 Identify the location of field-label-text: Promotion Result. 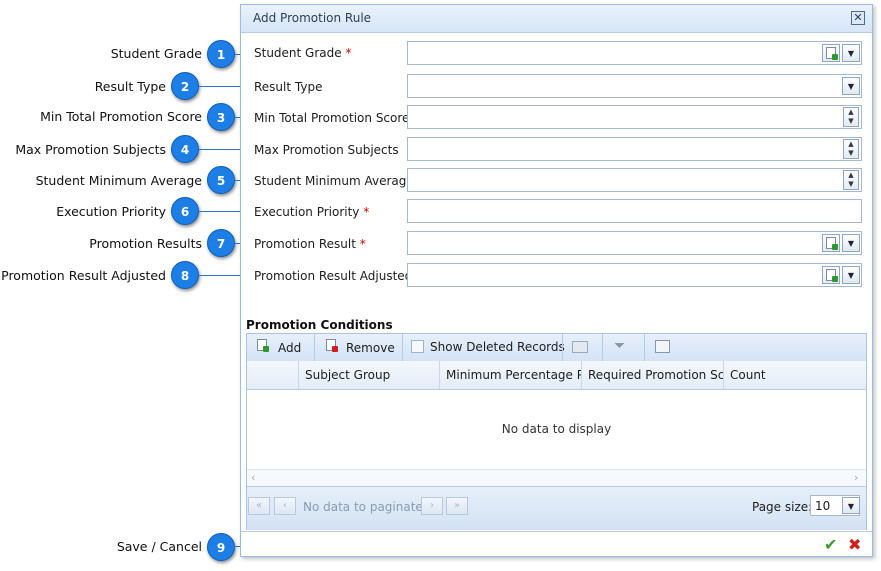
(305, 244).